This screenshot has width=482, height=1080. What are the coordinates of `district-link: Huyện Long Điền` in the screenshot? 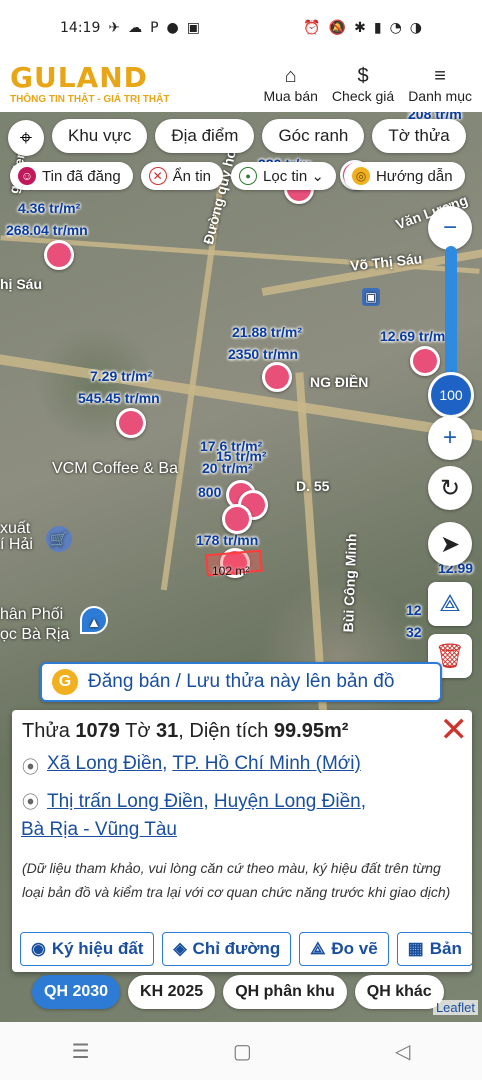 It's located at (287, 801).